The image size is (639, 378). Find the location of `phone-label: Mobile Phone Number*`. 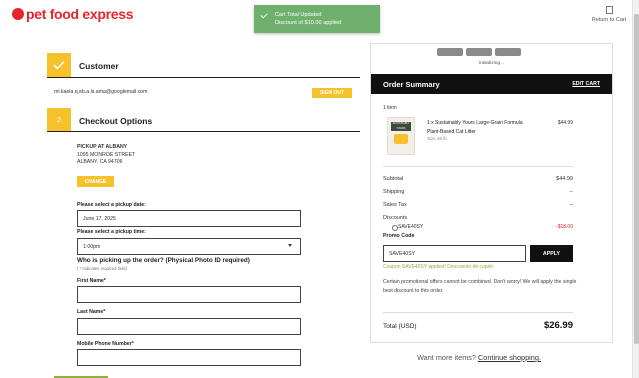

phone-label: Mobile Phone Number* is located at coordinates (105, 344).